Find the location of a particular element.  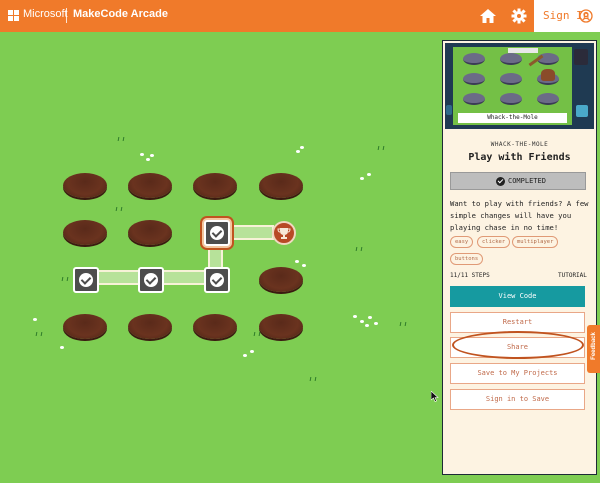

feedback-tab: Feedback is located at coordinates (593, 349).